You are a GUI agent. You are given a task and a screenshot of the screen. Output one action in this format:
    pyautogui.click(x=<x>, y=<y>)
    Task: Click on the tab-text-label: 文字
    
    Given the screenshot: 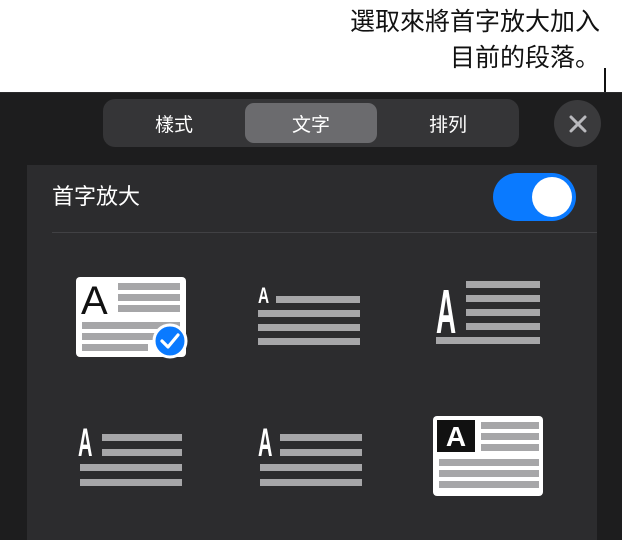 What is the action you would take?
    pyautogui.click(x=310, y=124)
    